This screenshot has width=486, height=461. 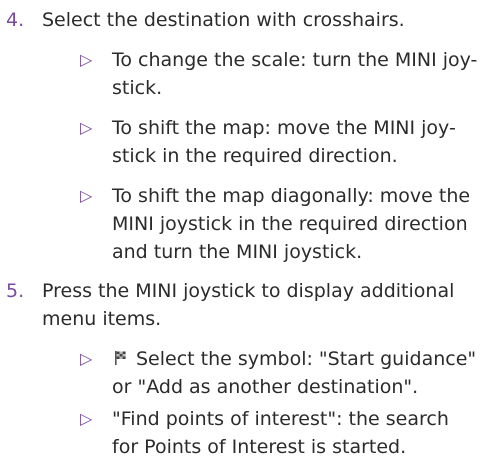 I want to click on destination-flag-icon, so click(x=120, y=358).